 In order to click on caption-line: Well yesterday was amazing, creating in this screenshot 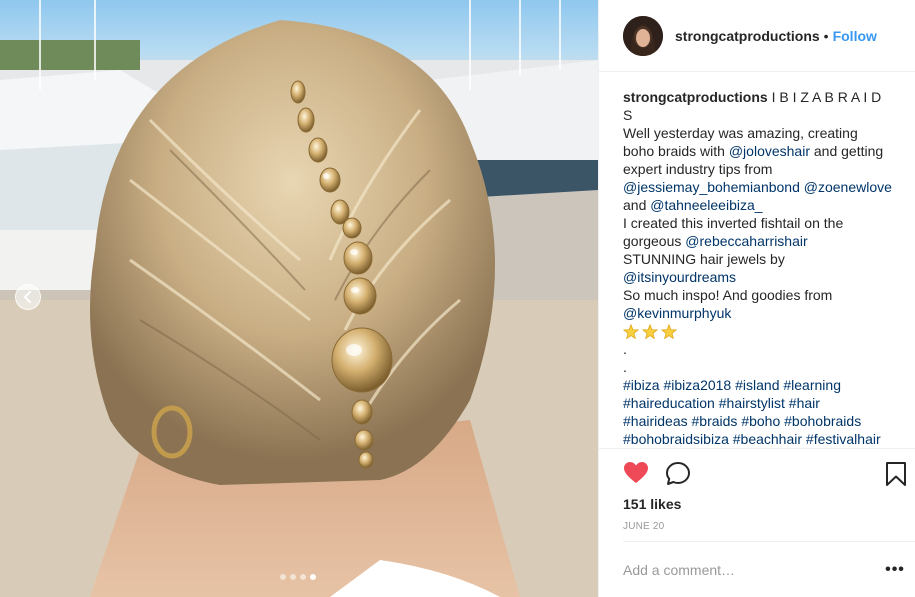, I will do `click(740, 133)`.